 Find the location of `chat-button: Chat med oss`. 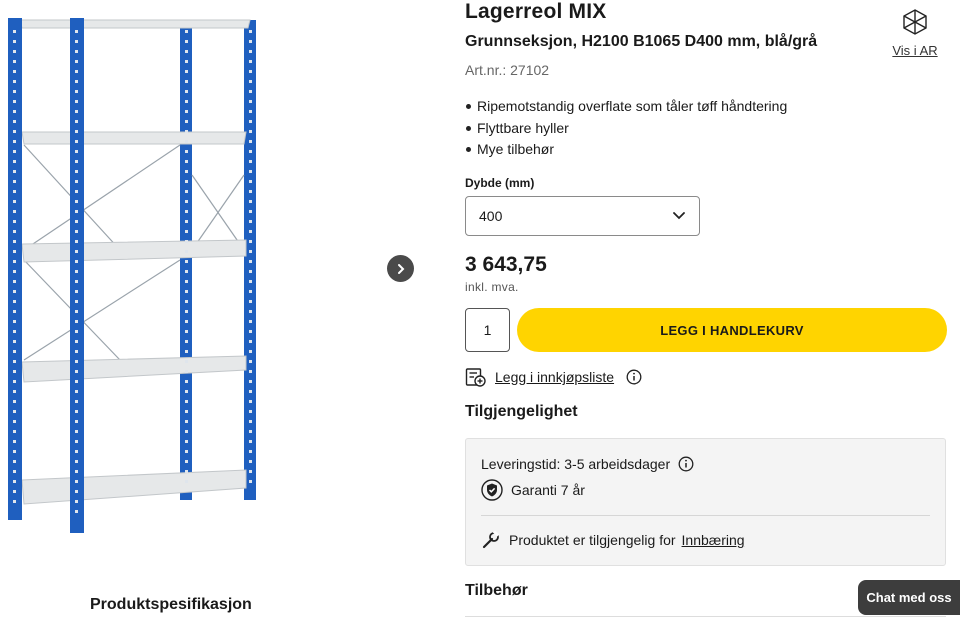

chat-button: Chat med oss is located at coordinates (909, 597).